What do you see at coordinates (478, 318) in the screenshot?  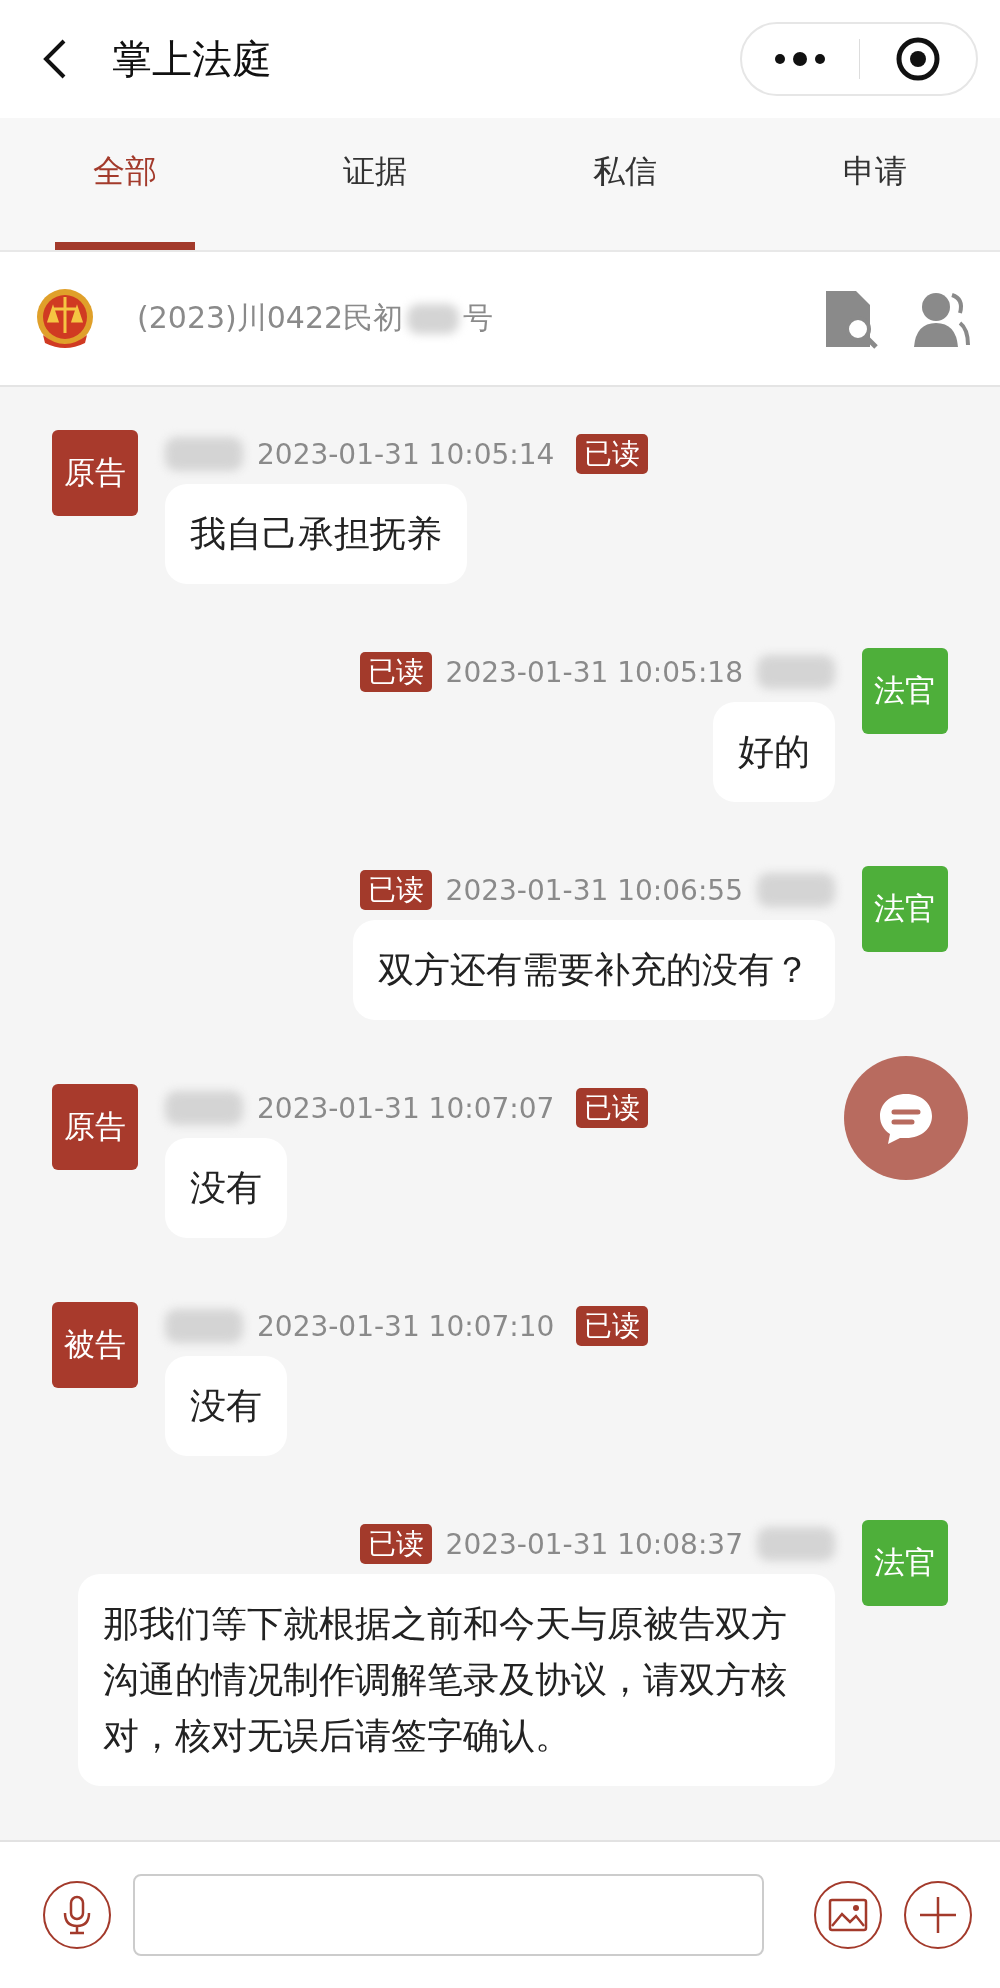 I see `case-number-suffix: 号` at bounding box center [478, 318].